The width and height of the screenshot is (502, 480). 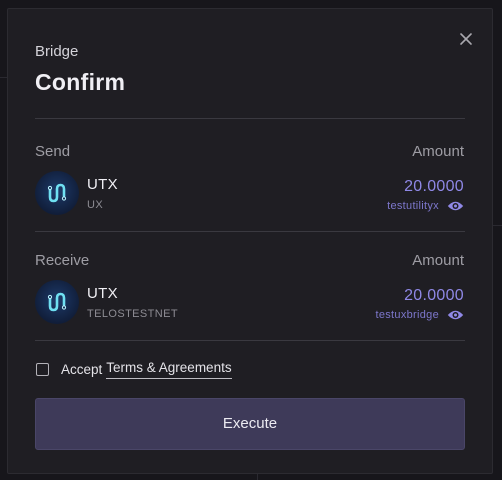 What do you see at coordinates (413, 206) in the screenshot?
I see `send-account-name: testutilityx` at bounding box center [413, 206].